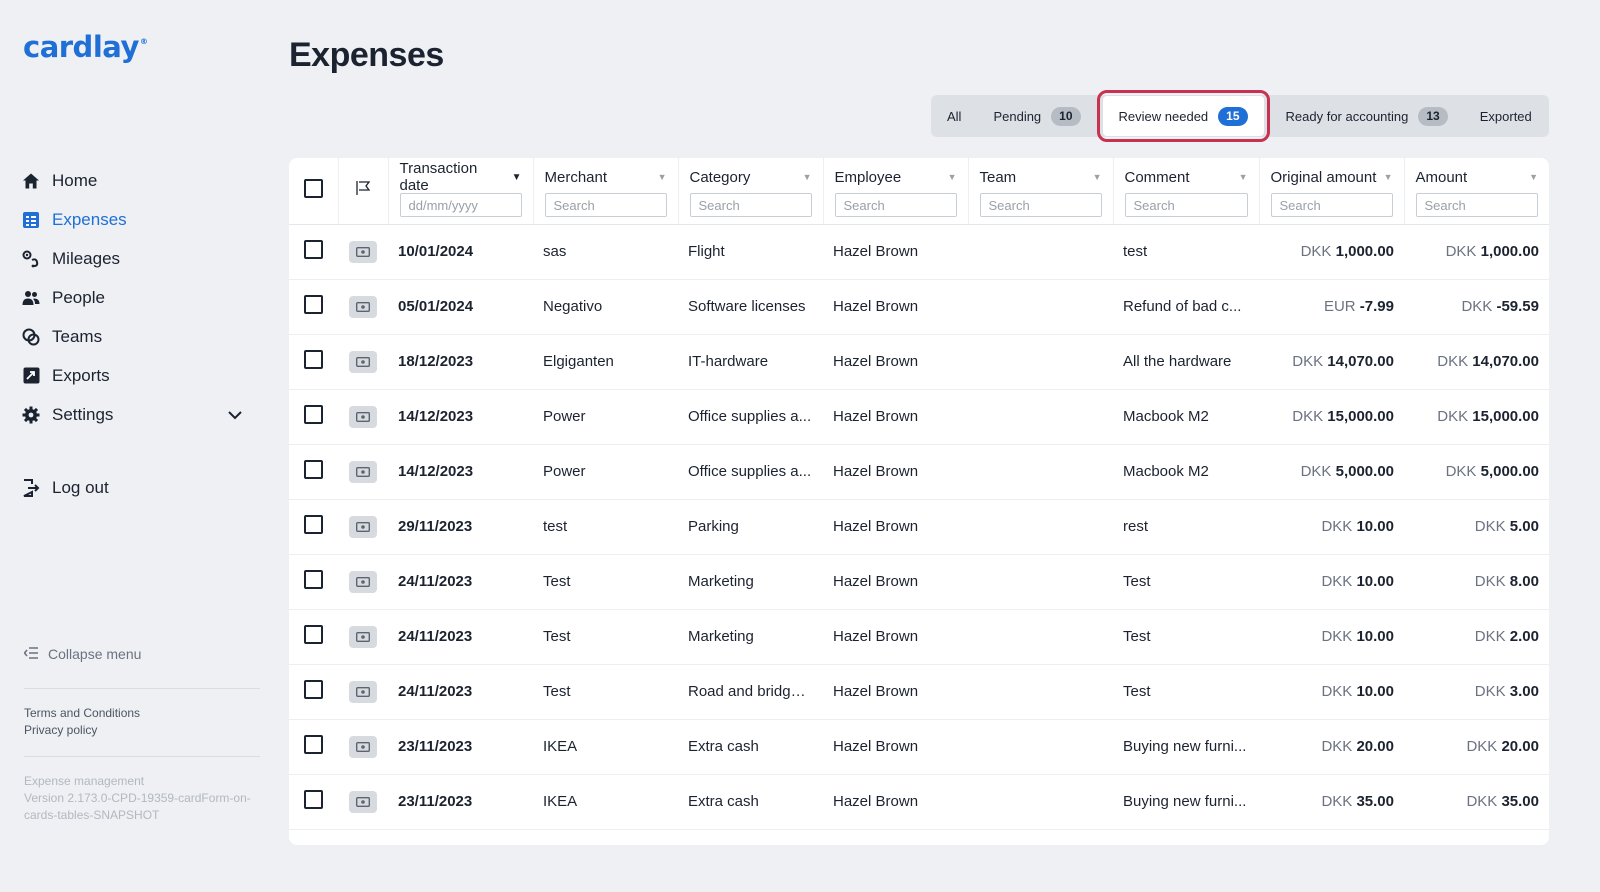  I want to click on tab-review-needed: Review needed 15, so click(1183, 116).